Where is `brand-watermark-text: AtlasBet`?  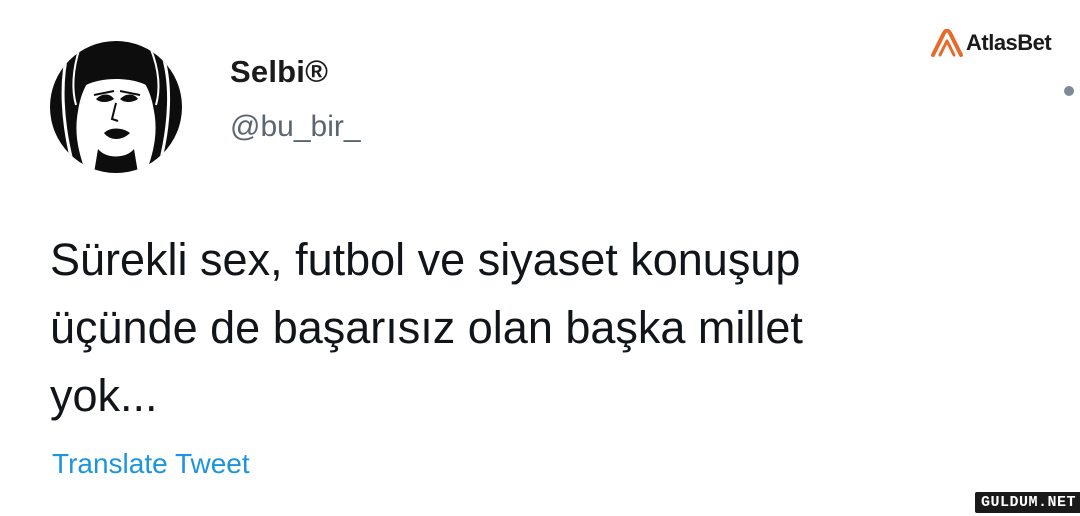
brand-watermark-text: AtlasBet is located at coordinates (1009, 42).